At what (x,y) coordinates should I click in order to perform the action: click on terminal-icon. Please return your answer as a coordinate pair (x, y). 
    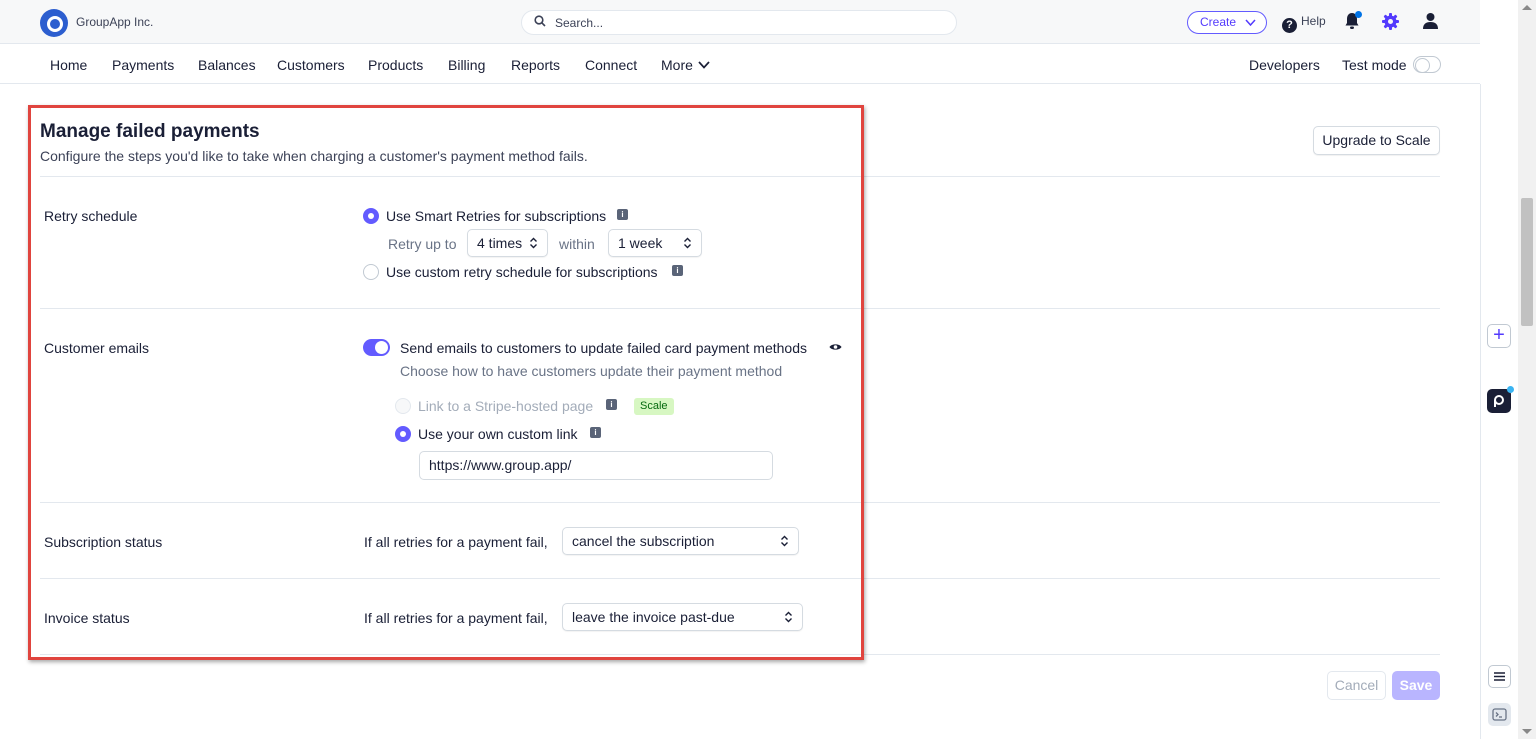
    Looking at the image, I should click on (1499, 714).